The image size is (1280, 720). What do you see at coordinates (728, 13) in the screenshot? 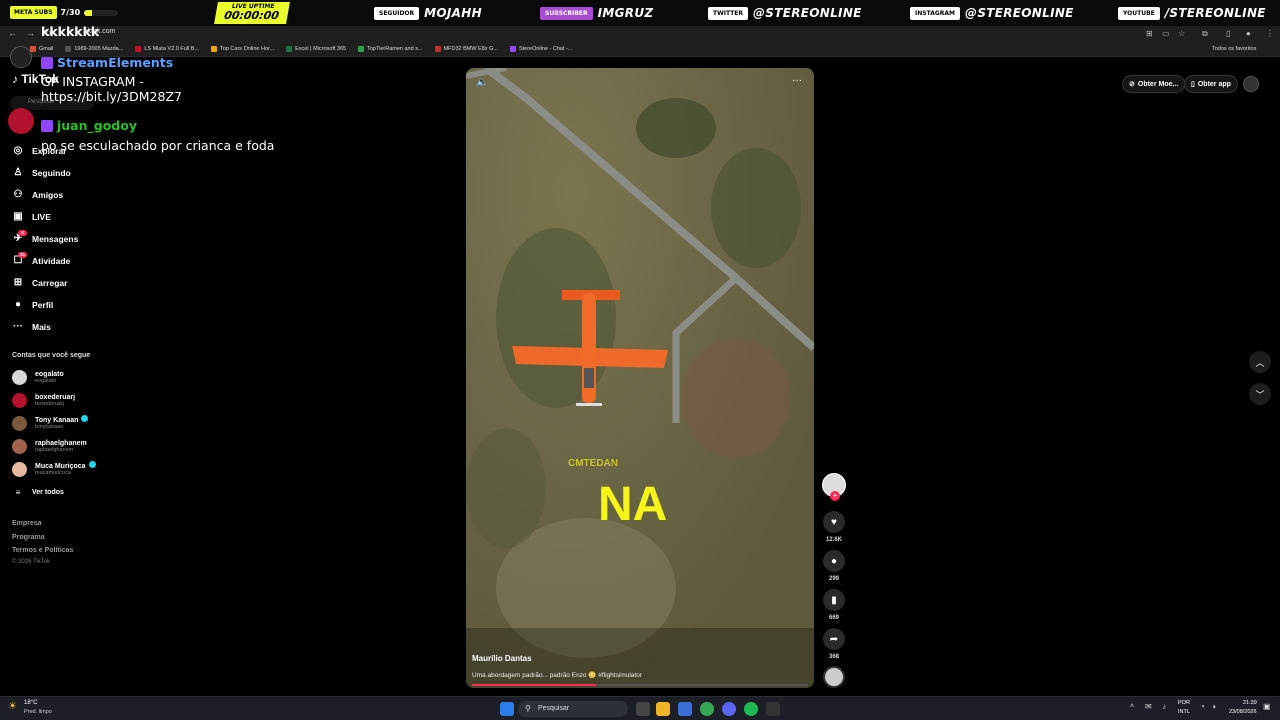
I see `twitter-tag: TWITTER` at bounding box center [728, 13].